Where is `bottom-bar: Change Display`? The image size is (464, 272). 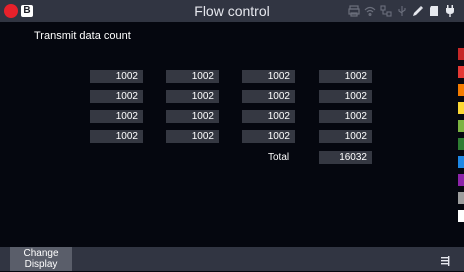 bottom-bar: Change Display is located at coordinates (232, 259).